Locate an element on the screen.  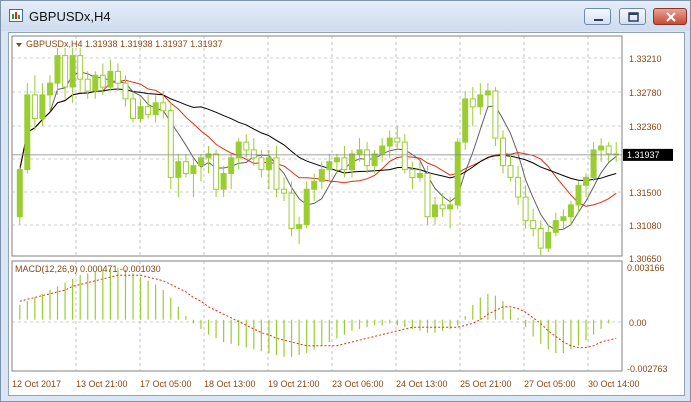
minimize-icon is located at coordinates (598, 20).